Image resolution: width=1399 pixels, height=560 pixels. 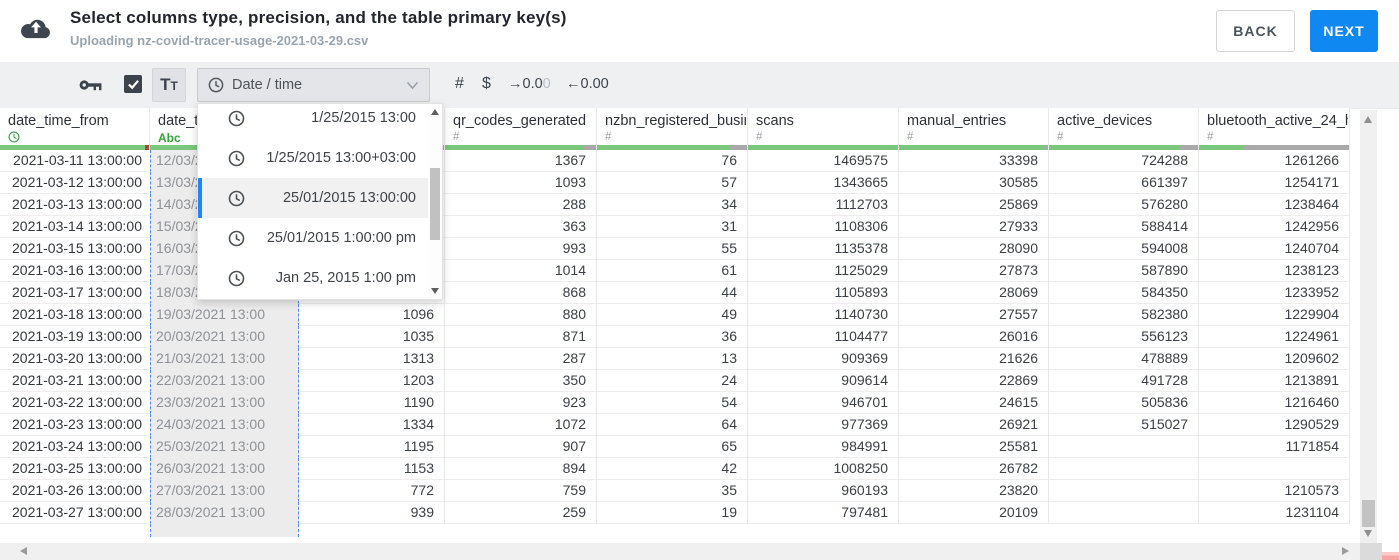 What do you see at coordinates (1255, 31) in the screenshot?
I see `back-button: BACK` at bounding box center [1255, 31].